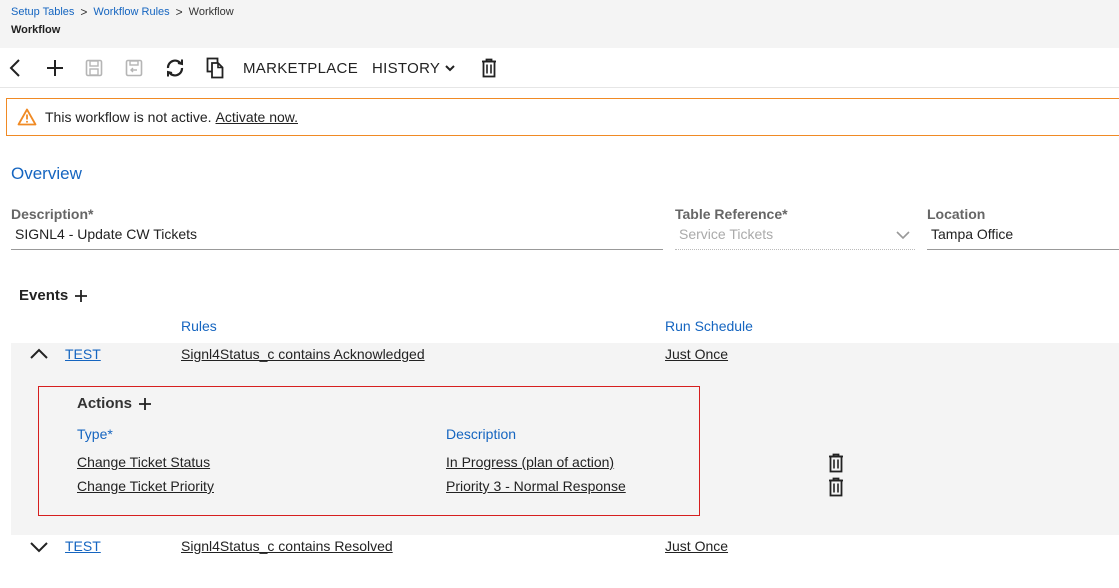  Describe the element at coordinates (46, 173) in the screenshot. I see `overview-heading: Overview` at that location.